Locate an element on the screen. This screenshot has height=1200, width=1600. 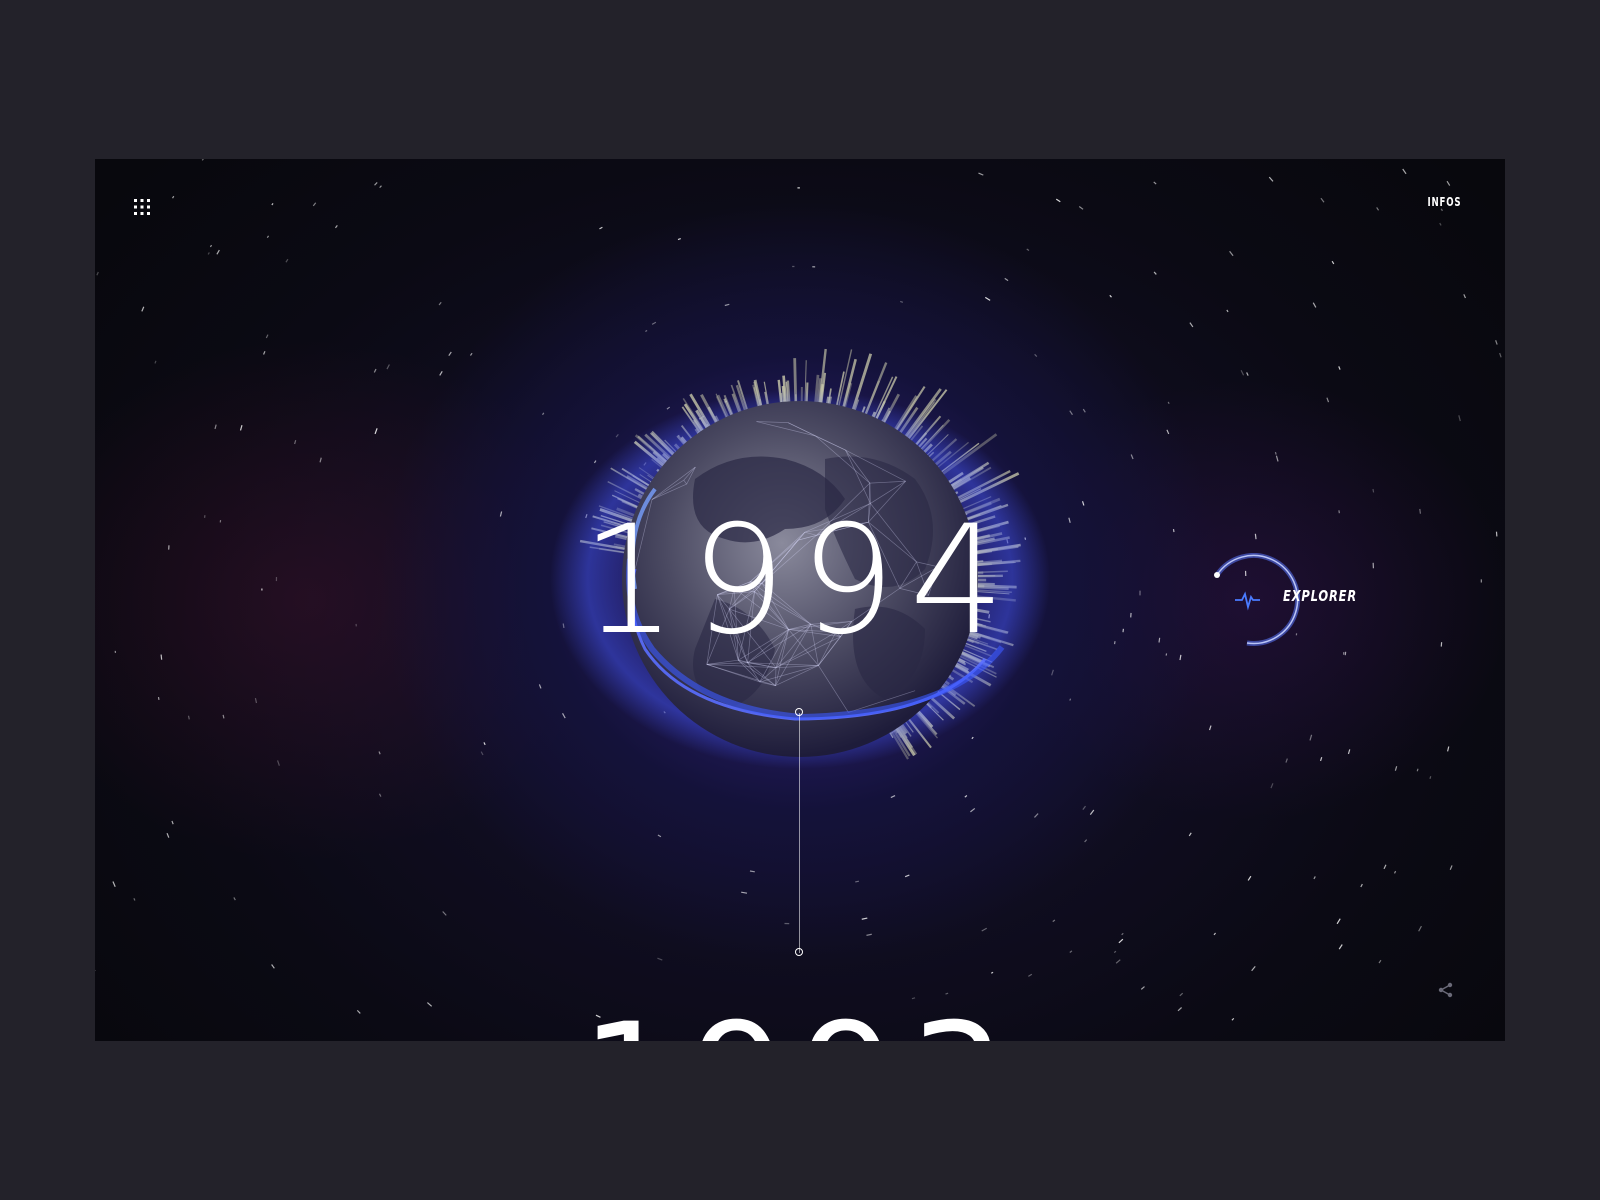
grid-menu-button is located at coordinates (142, 207).